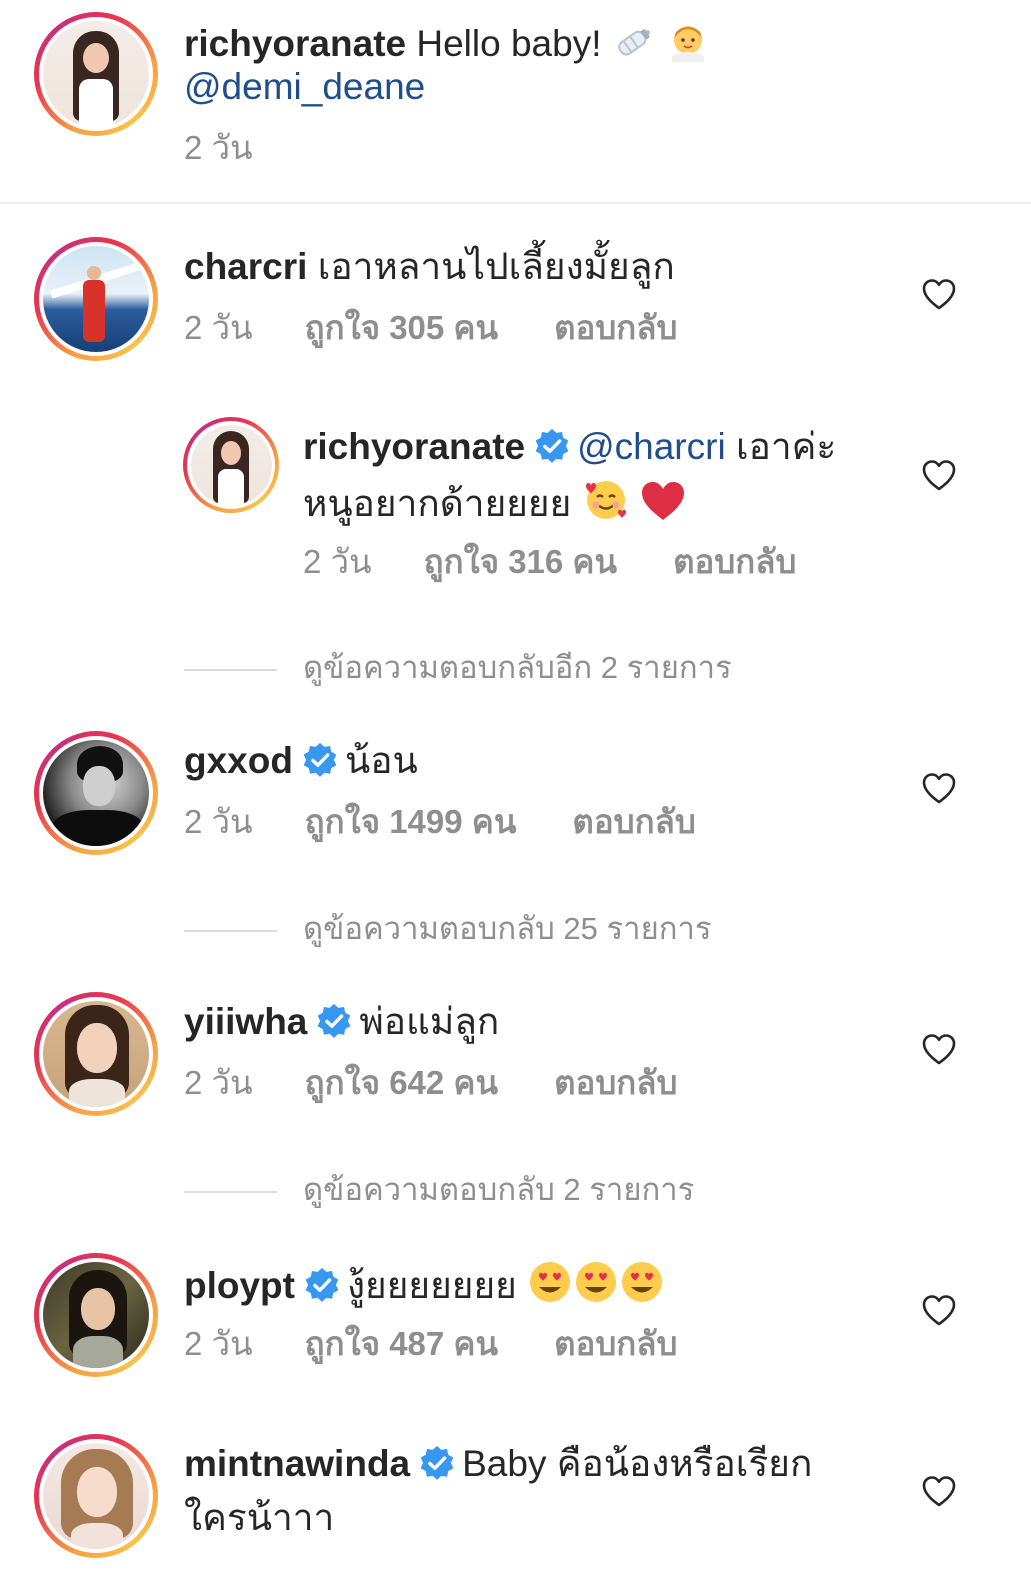  What do you see at coordinates (411, 821) in the screenshot?
I see `likes-count-button: ถูกใจ 1499 คน` at bounding box center [411, 821].